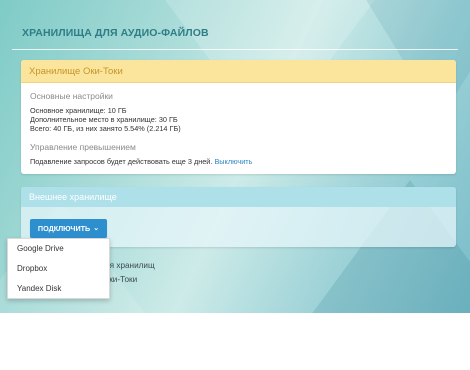 The width and height of the screenshot is (470, 370). What do you see at coordinates (39, 288) in the screenshot?
I see `dropdown-item-yandex-disk: Yandex Disk` at bounding box center [39, 288].